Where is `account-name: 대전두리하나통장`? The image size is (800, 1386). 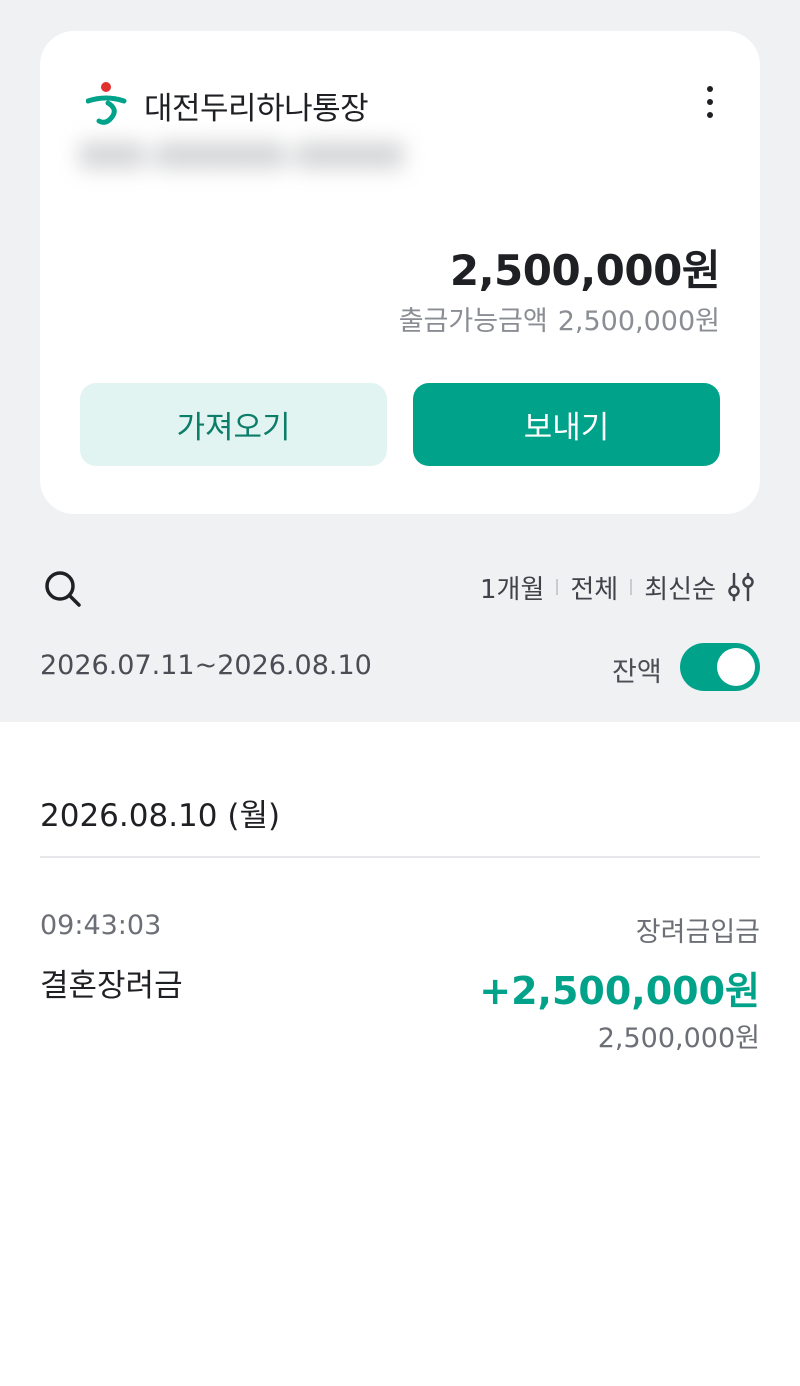 account-name: 대전두리하나통장 is located at coordinates (256, 109).